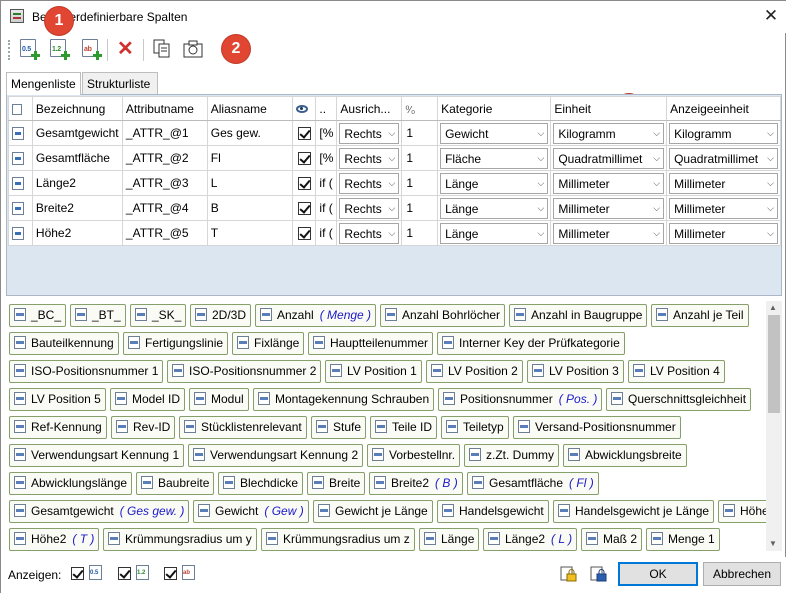 This screenshot has width=786, height=593. Describe the element at coordinates (180, 539) in the screenshot. I see `attribute-chip: Krümmungsradius um y` at that location.